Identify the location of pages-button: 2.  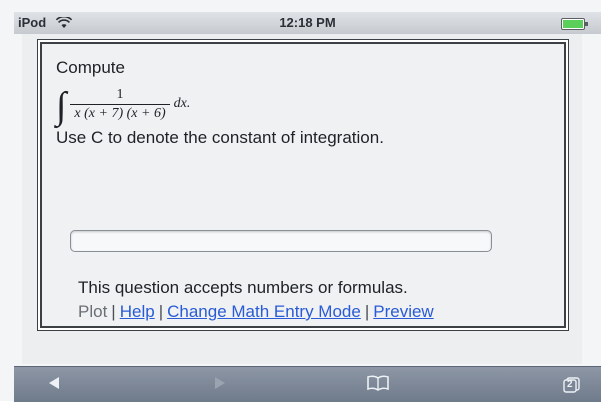
(572, 385).